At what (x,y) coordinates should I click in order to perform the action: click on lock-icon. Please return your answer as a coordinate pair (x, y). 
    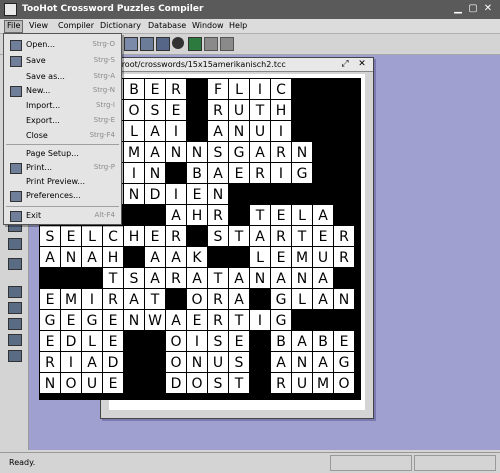
    Looking at the image, I should click on (211, 44).